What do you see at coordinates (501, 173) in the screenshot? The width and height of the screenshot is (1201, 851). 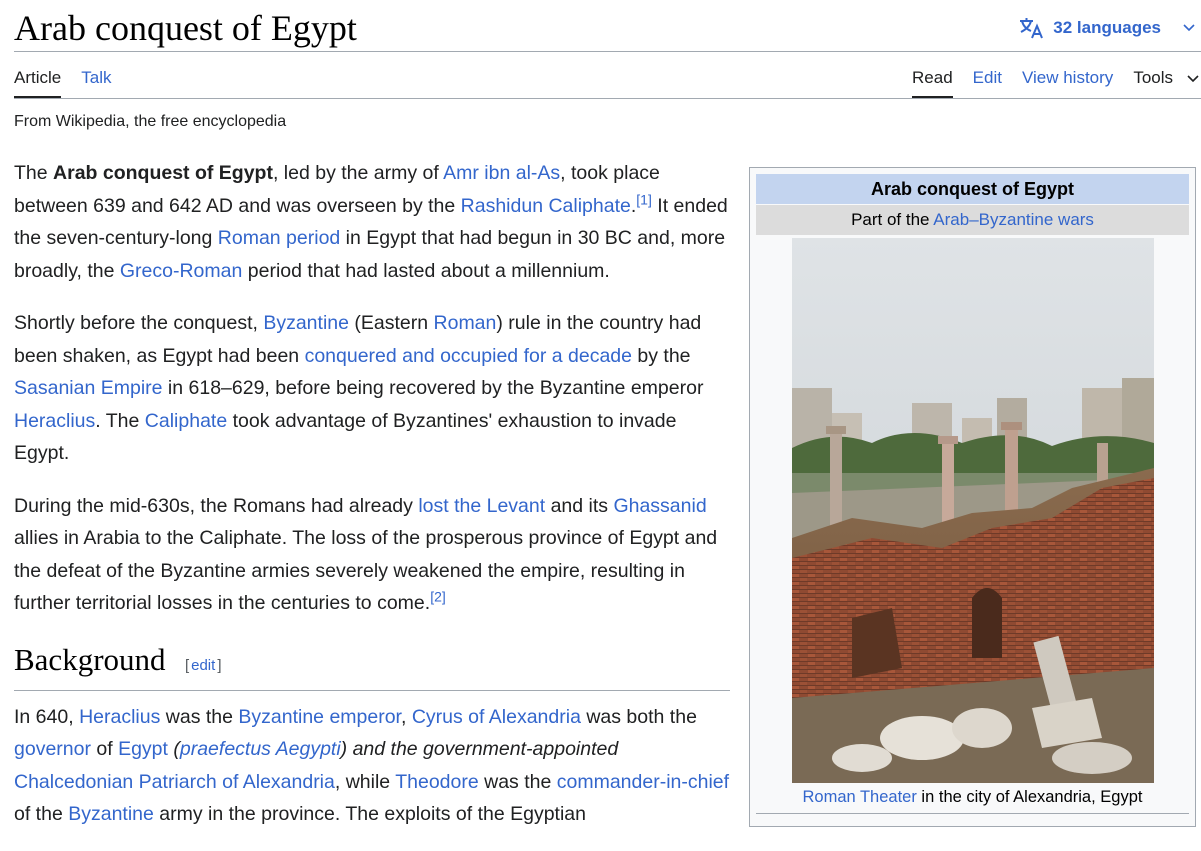 I see `link-amr-ibn-al-as: Amr ibn al-As` at bounding box center [501, 173].